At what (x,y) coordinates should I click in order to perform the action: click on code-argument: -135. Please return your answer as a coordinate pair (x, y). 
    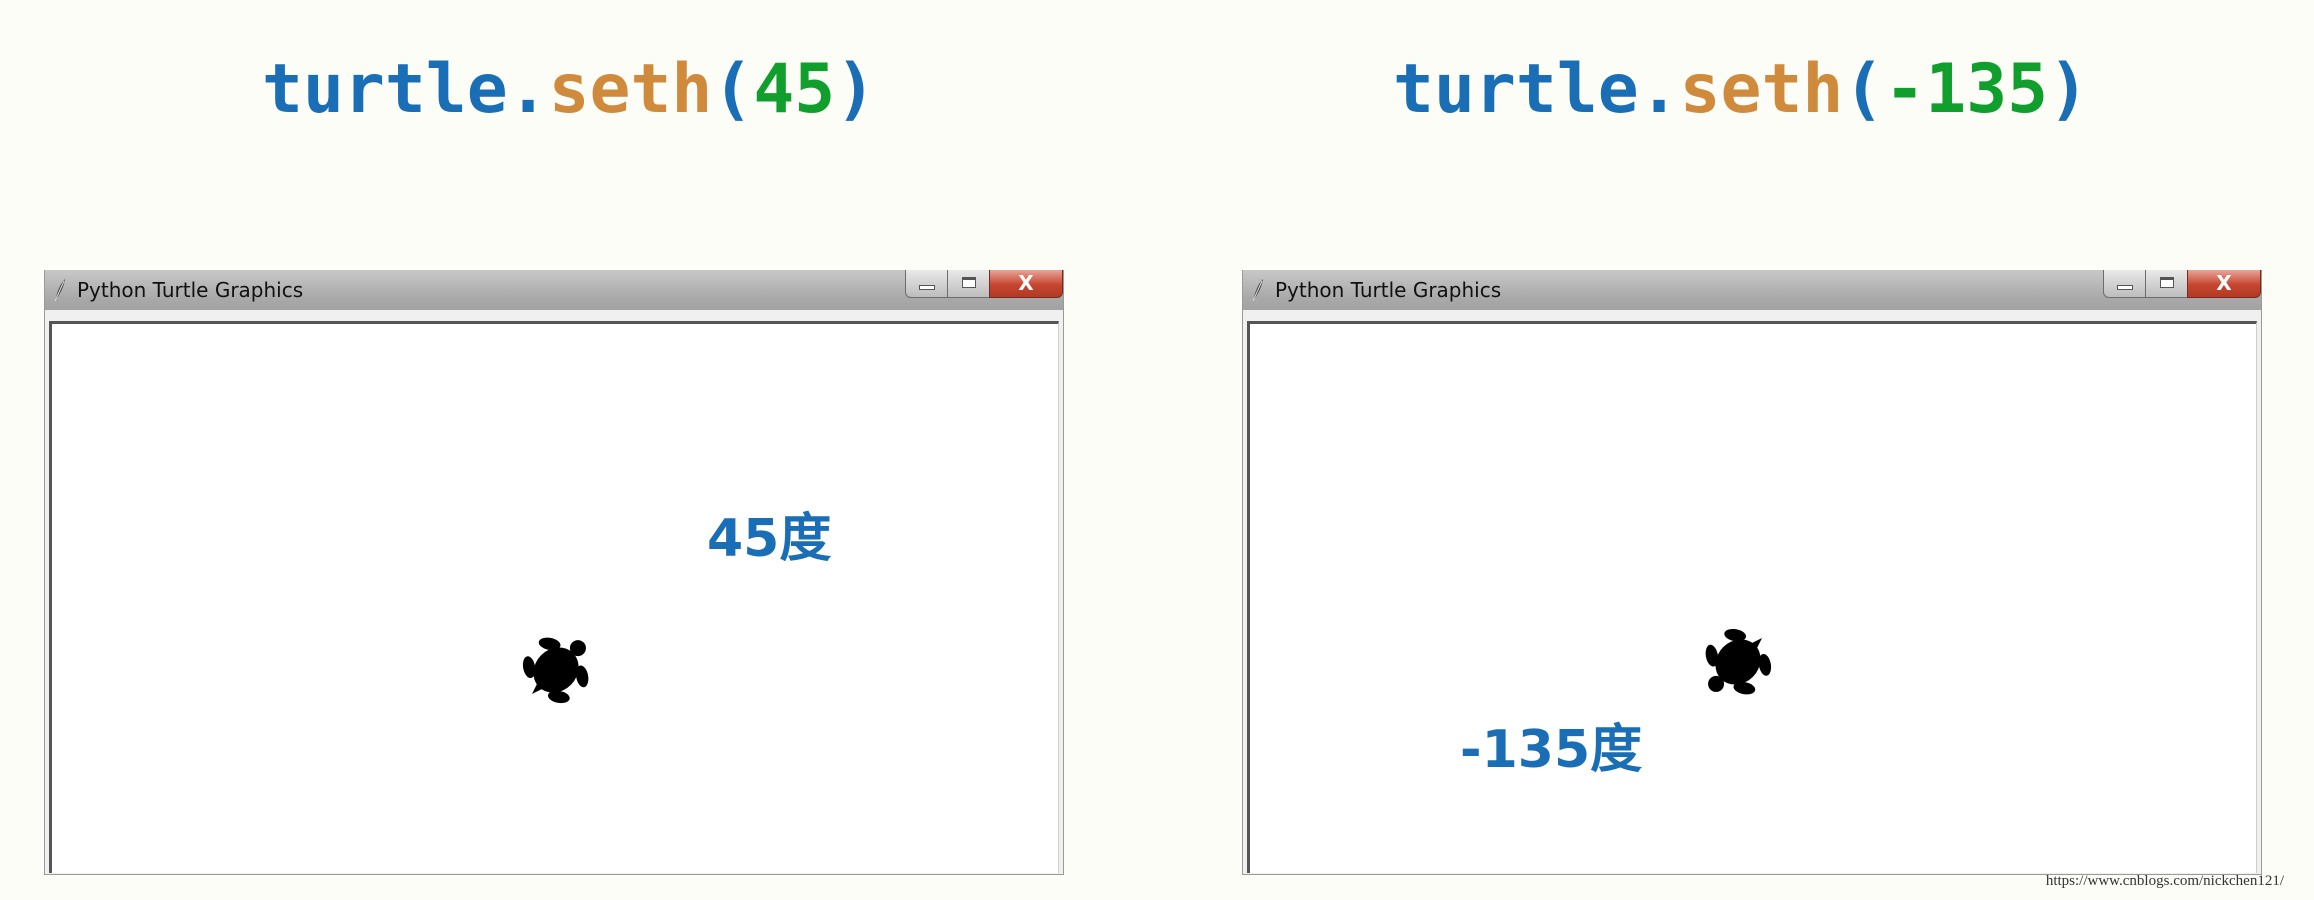
    Looking at the image, I should click on (1966, 89).